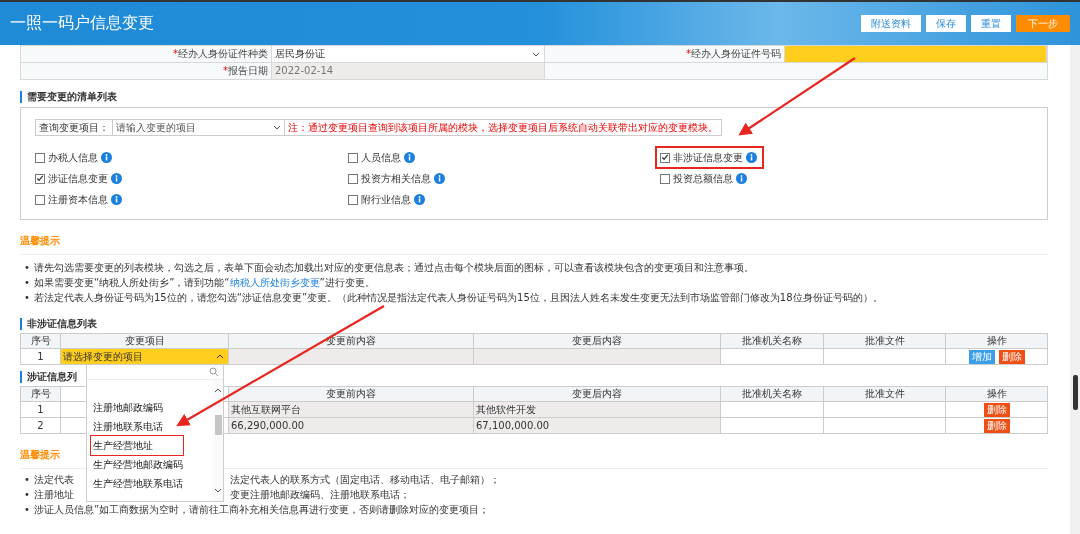  Describe the element at coordinates (597, 426) in the screenshot. I see `table-cell: 67,100,000.00` at that location.